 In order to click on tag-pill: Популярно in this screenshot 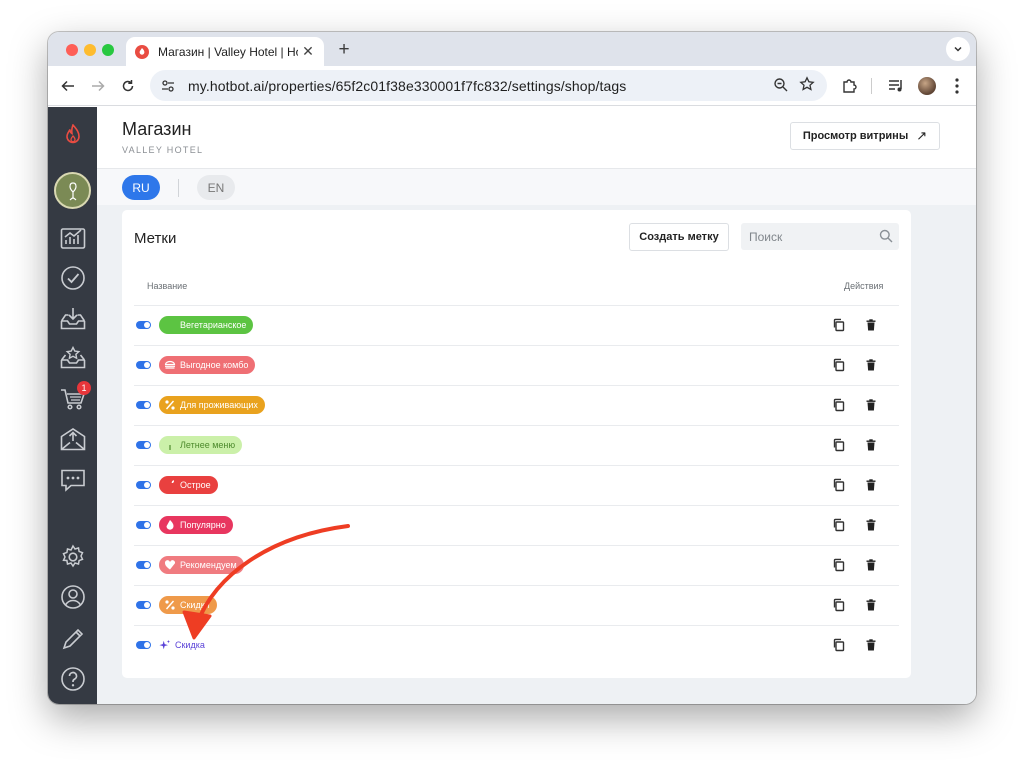, I will do `click(196, 525)`.